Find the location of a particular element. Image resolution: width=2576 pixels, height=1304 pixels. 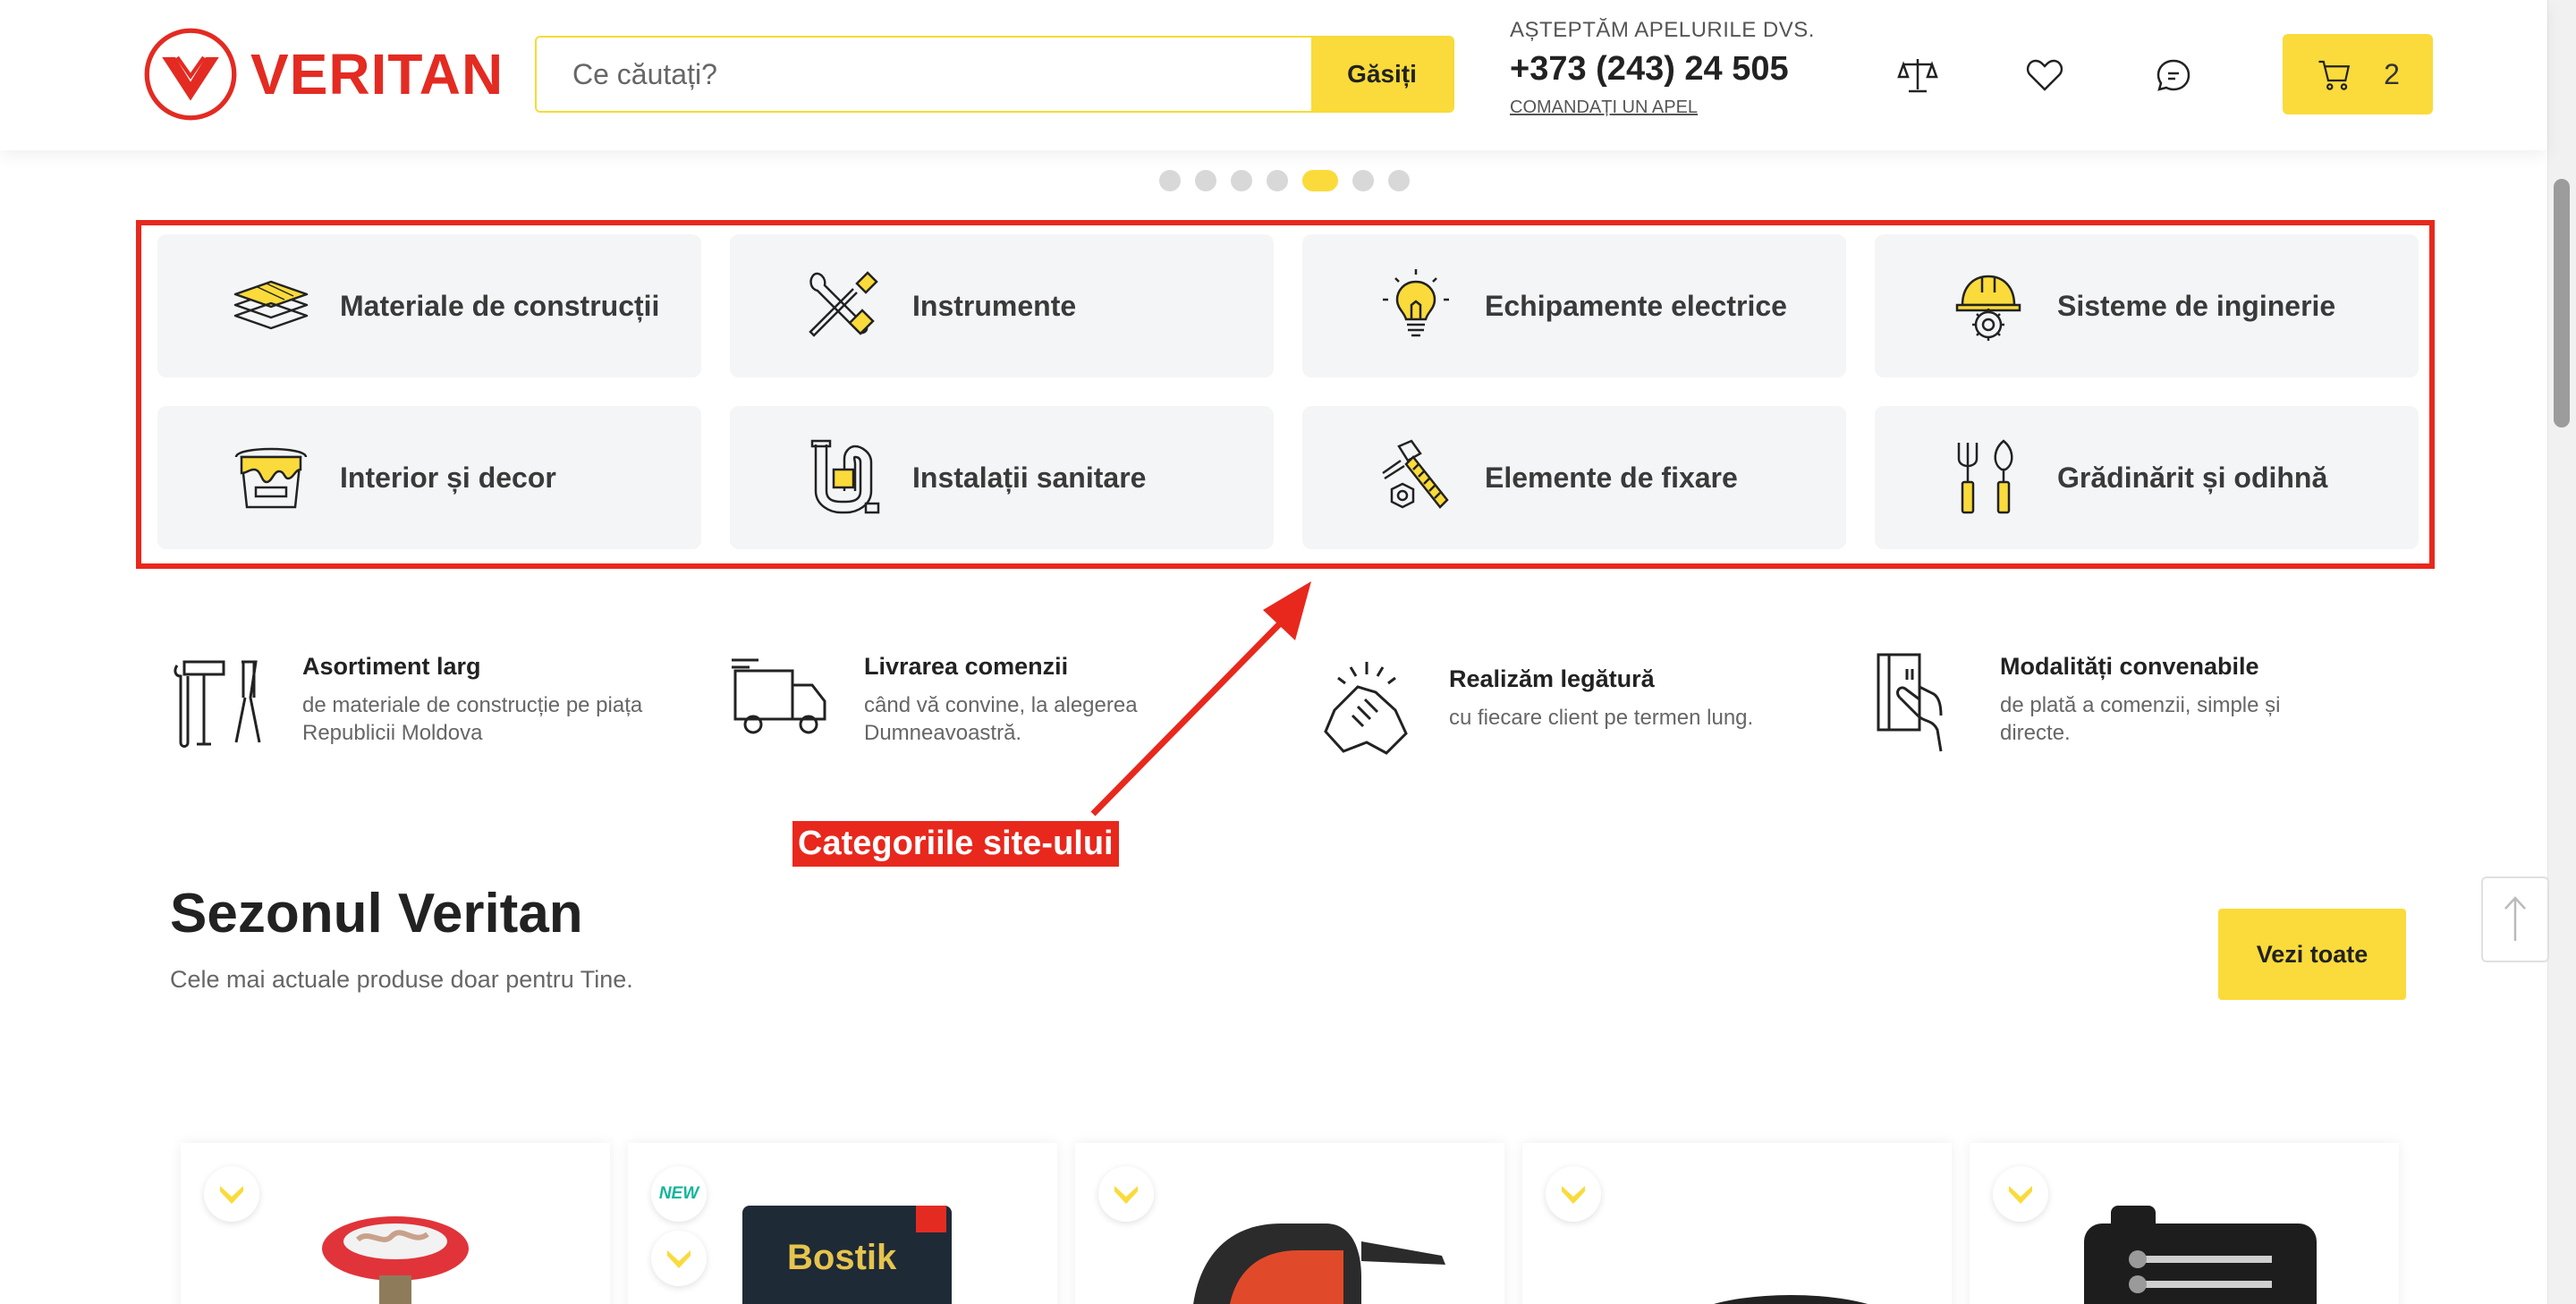

category-label: Instrumente is located at coordinates (994, 306).